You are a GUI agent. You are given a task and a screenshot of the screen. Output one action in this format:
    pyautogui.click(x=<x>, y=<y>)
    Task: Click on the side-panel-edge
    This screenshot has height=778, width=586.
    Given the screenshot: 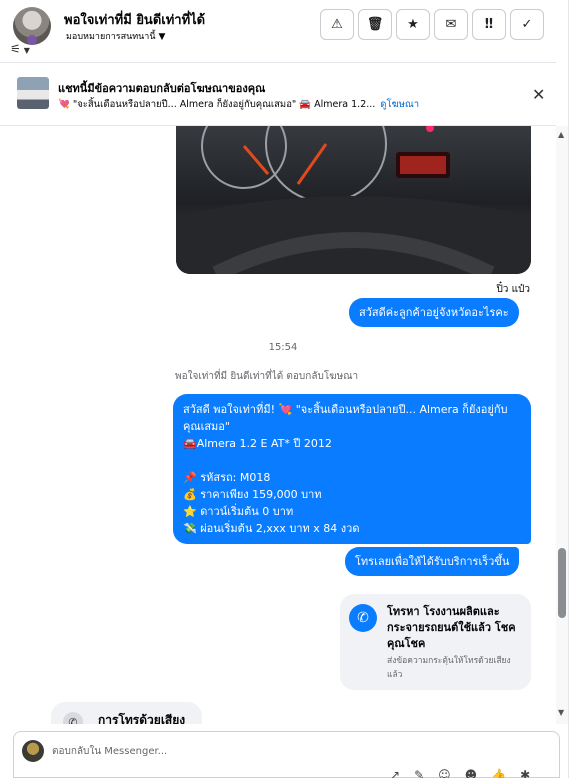 What is the action you would take?
    pyautogui.click(x=577, y=389)
    